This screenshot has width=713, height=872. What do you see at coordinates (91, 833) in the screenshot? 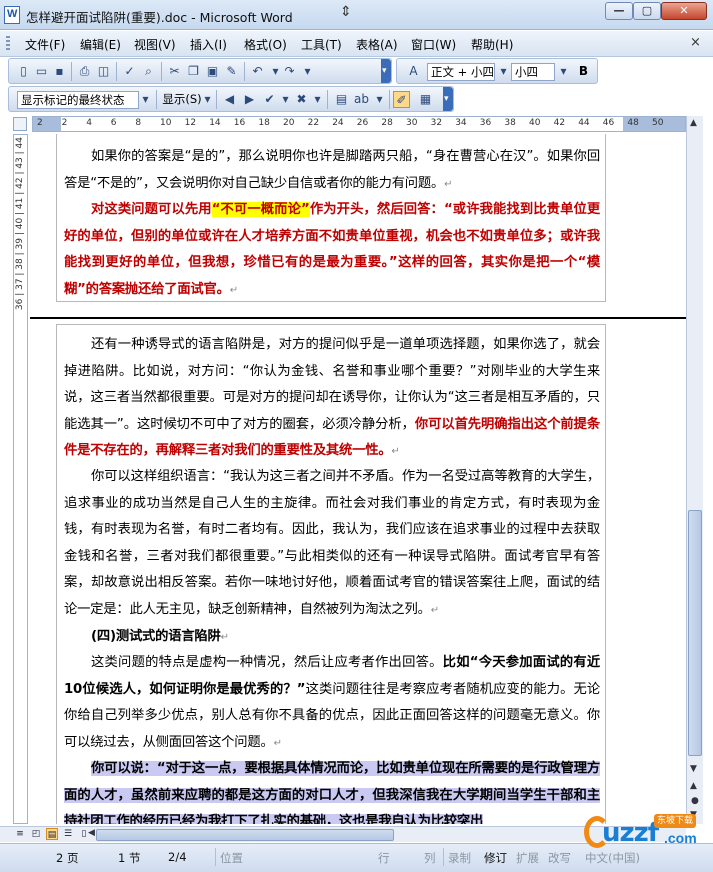
I see `scroll-left-icon: ◀` at bounding box center [91, 833].